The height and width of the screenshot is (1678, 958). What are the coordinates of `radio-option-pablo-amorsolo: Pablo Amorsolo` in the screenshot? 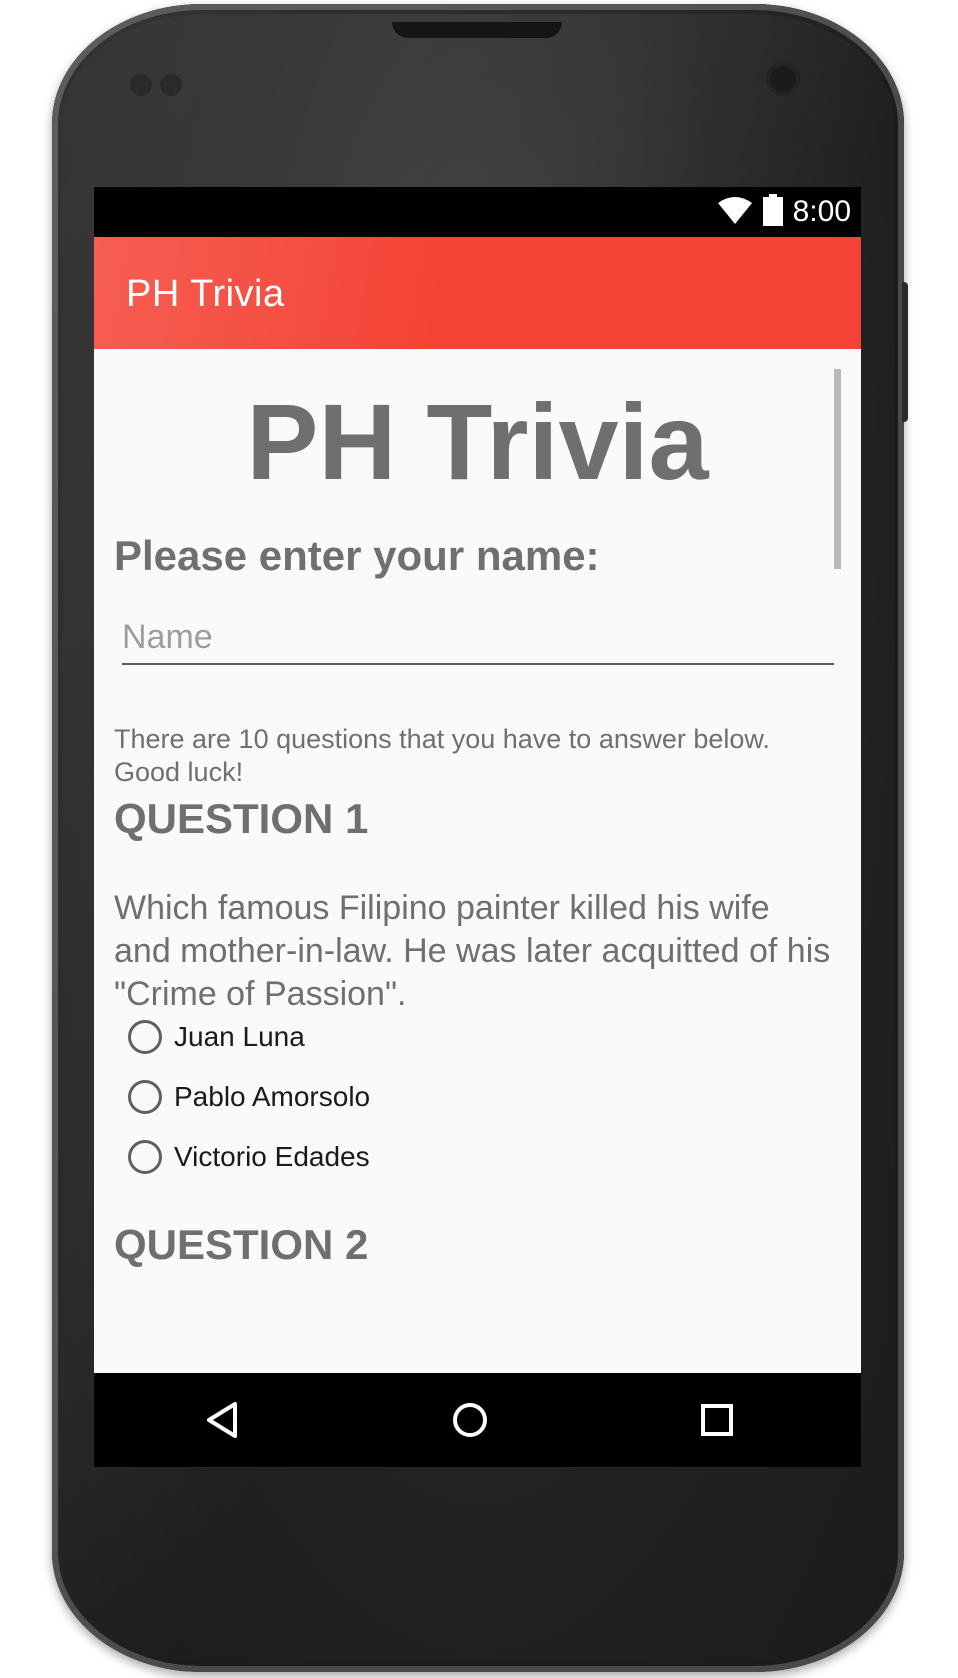 It's located at (249, 1097).